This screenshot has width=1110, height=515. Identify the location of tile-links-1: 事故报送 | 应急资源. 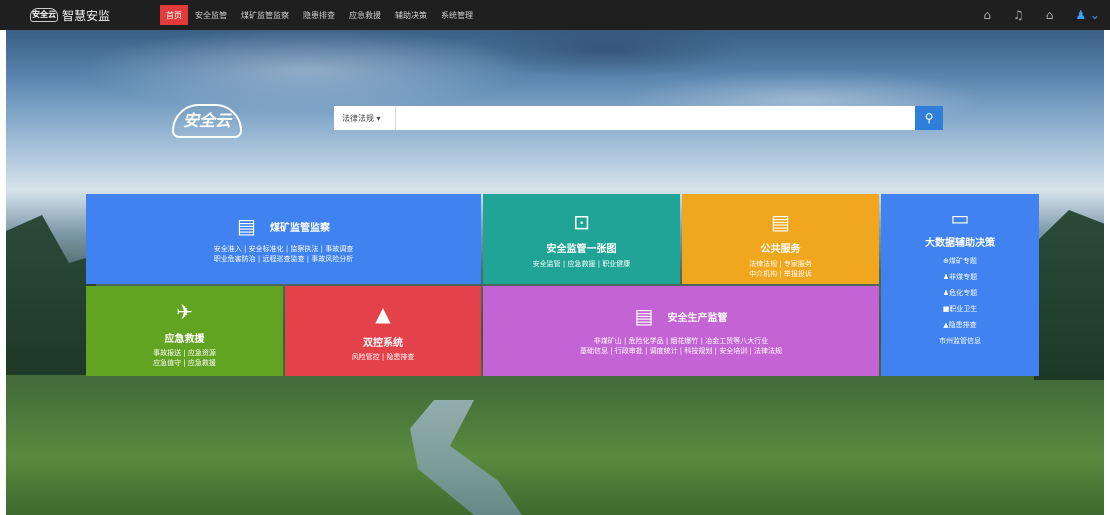
(184, 353).